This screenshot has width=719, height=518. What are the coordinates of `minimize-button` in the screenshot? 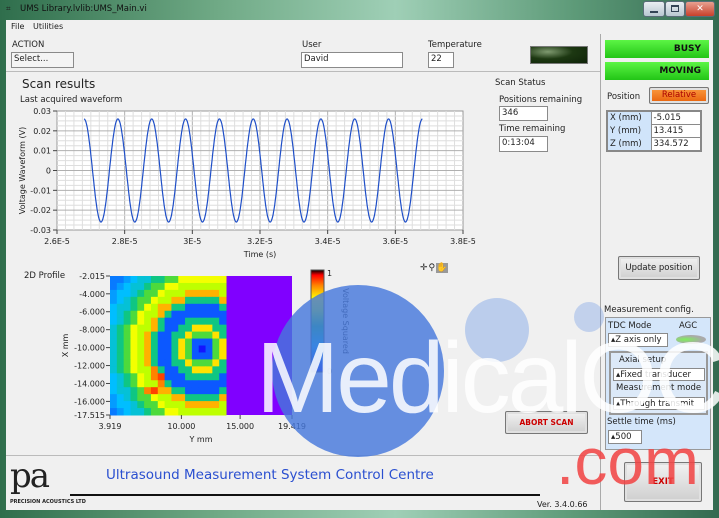 It's located at (654, 9).